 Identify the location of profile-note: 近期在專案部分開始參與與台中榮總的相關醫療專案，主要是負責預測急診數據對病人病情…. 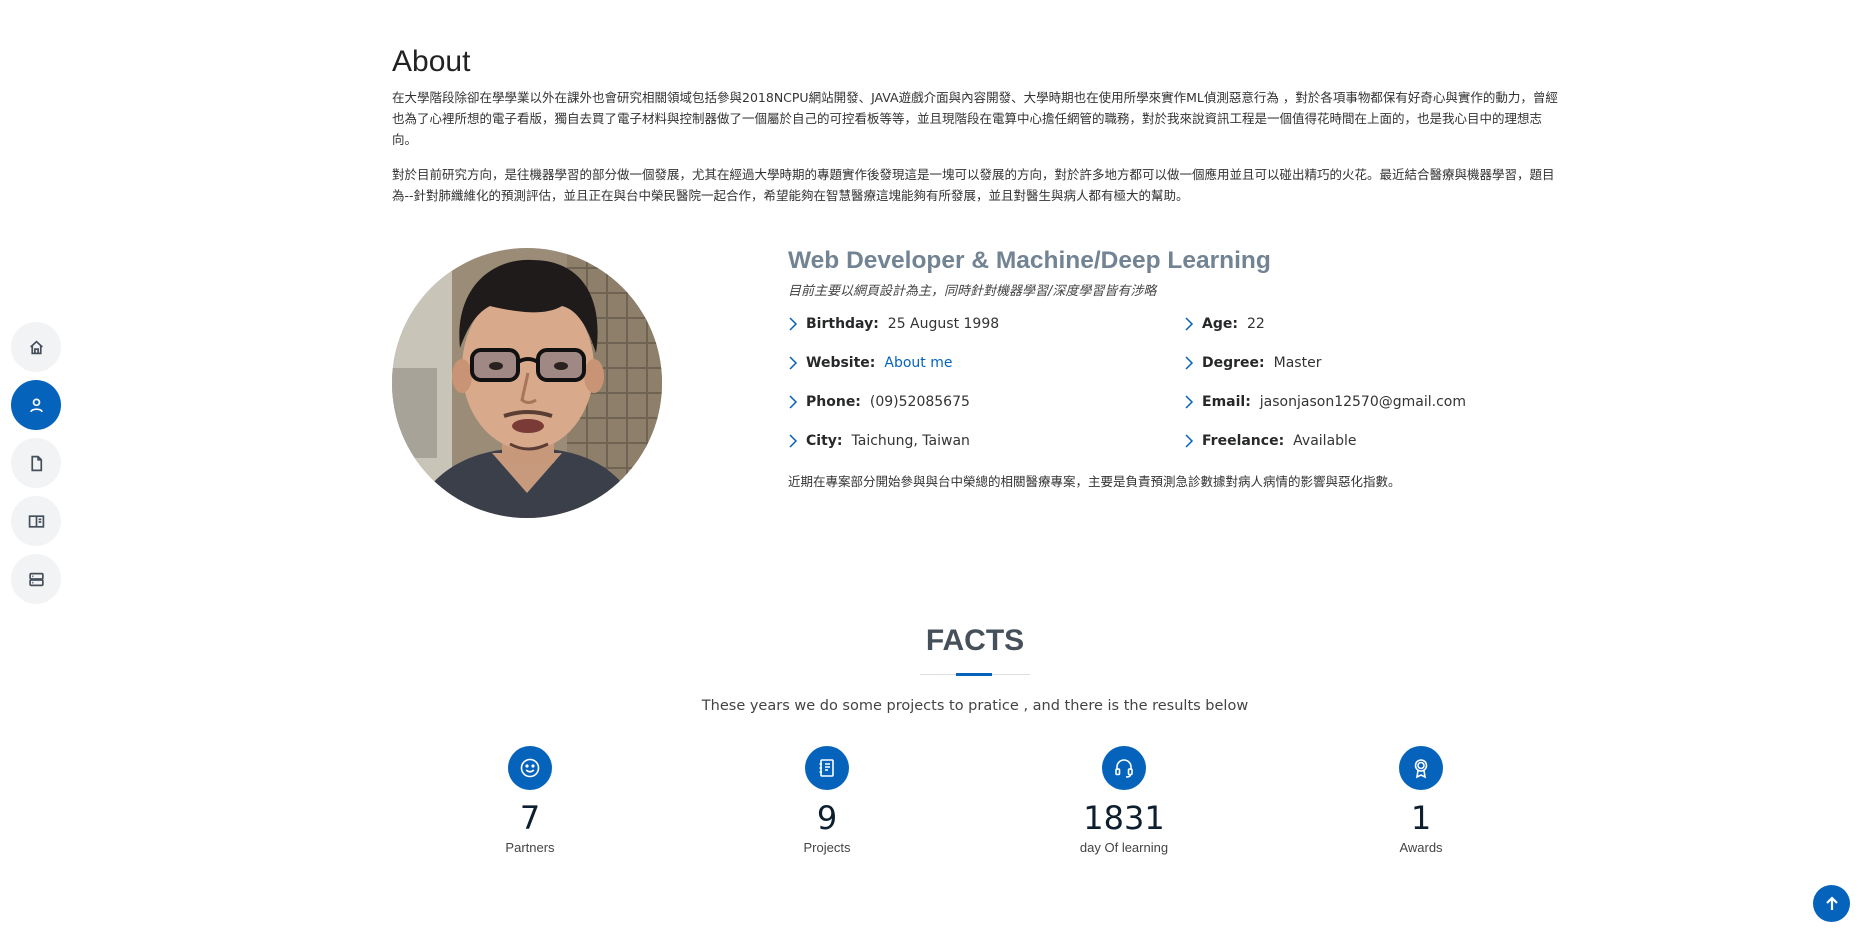
(1094, 481).